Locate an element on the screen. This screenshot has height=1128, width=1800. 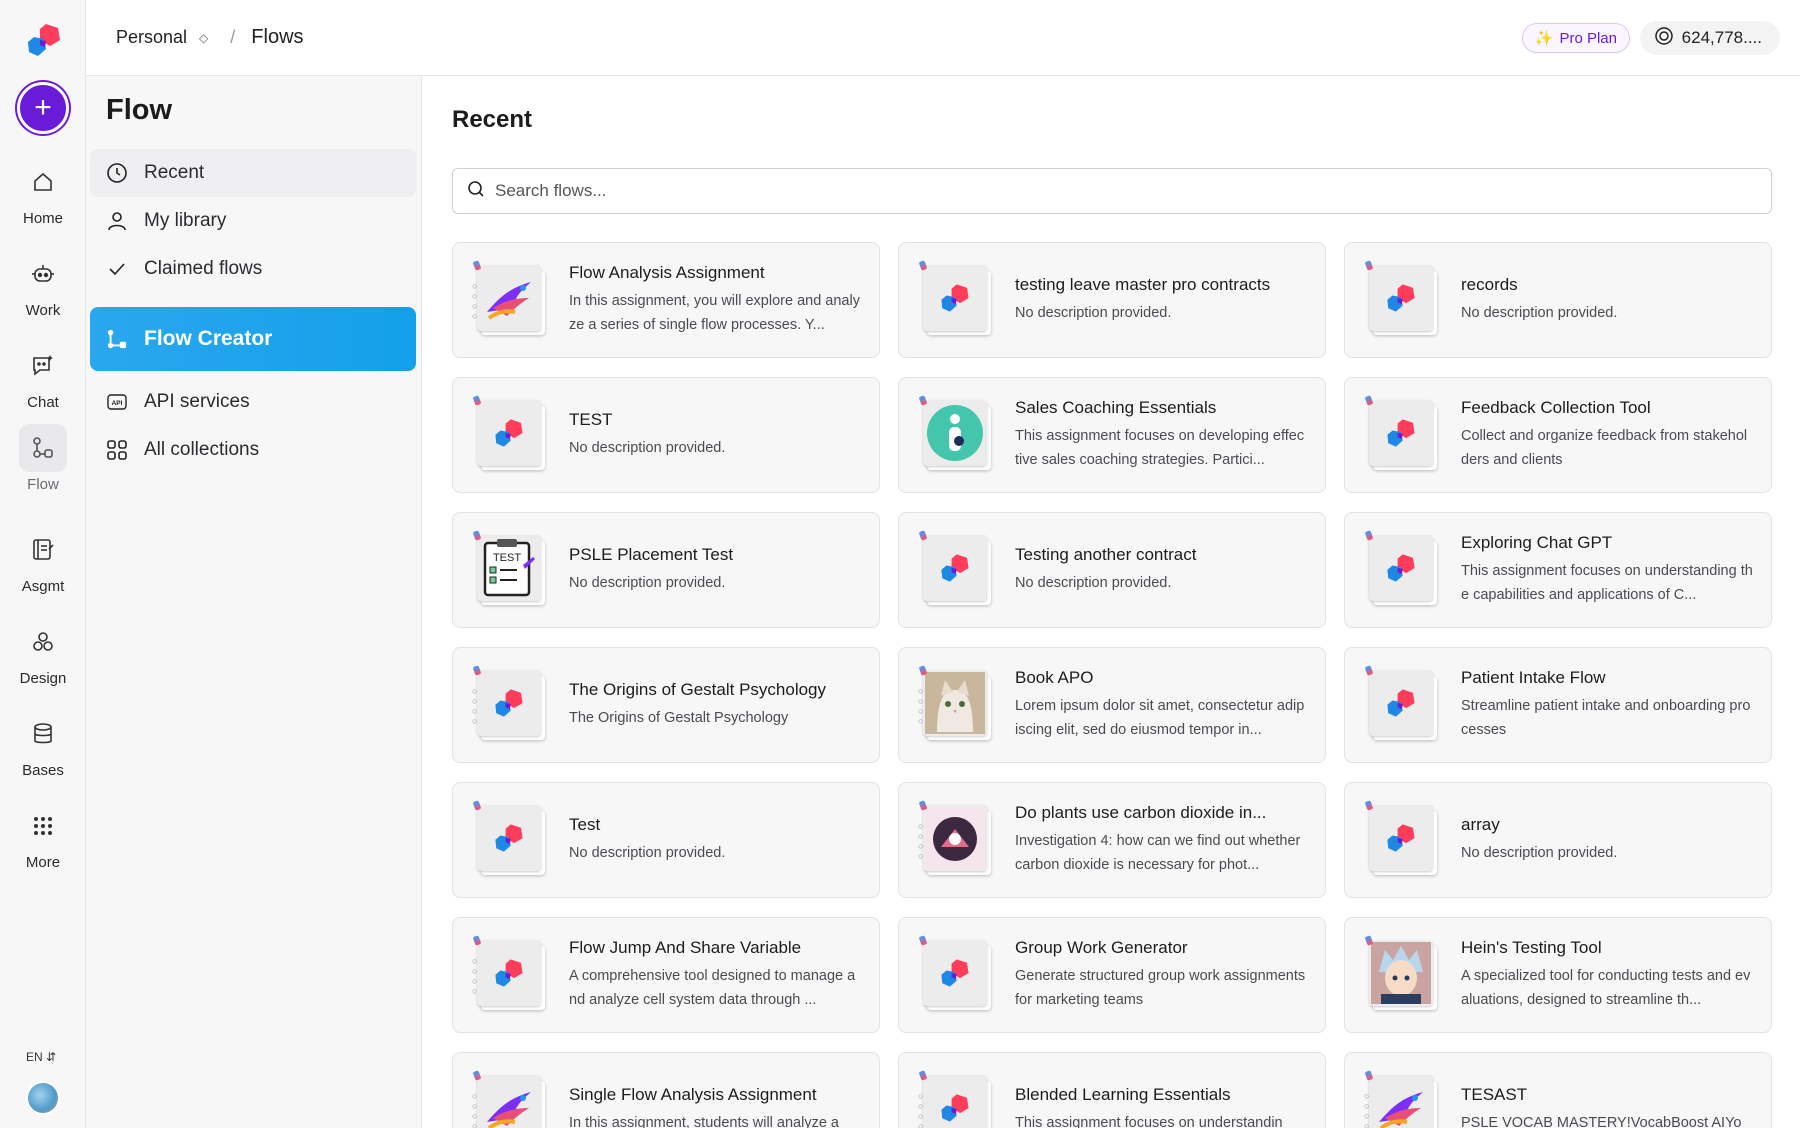
flow-icon is located at coordinates (43, 448).